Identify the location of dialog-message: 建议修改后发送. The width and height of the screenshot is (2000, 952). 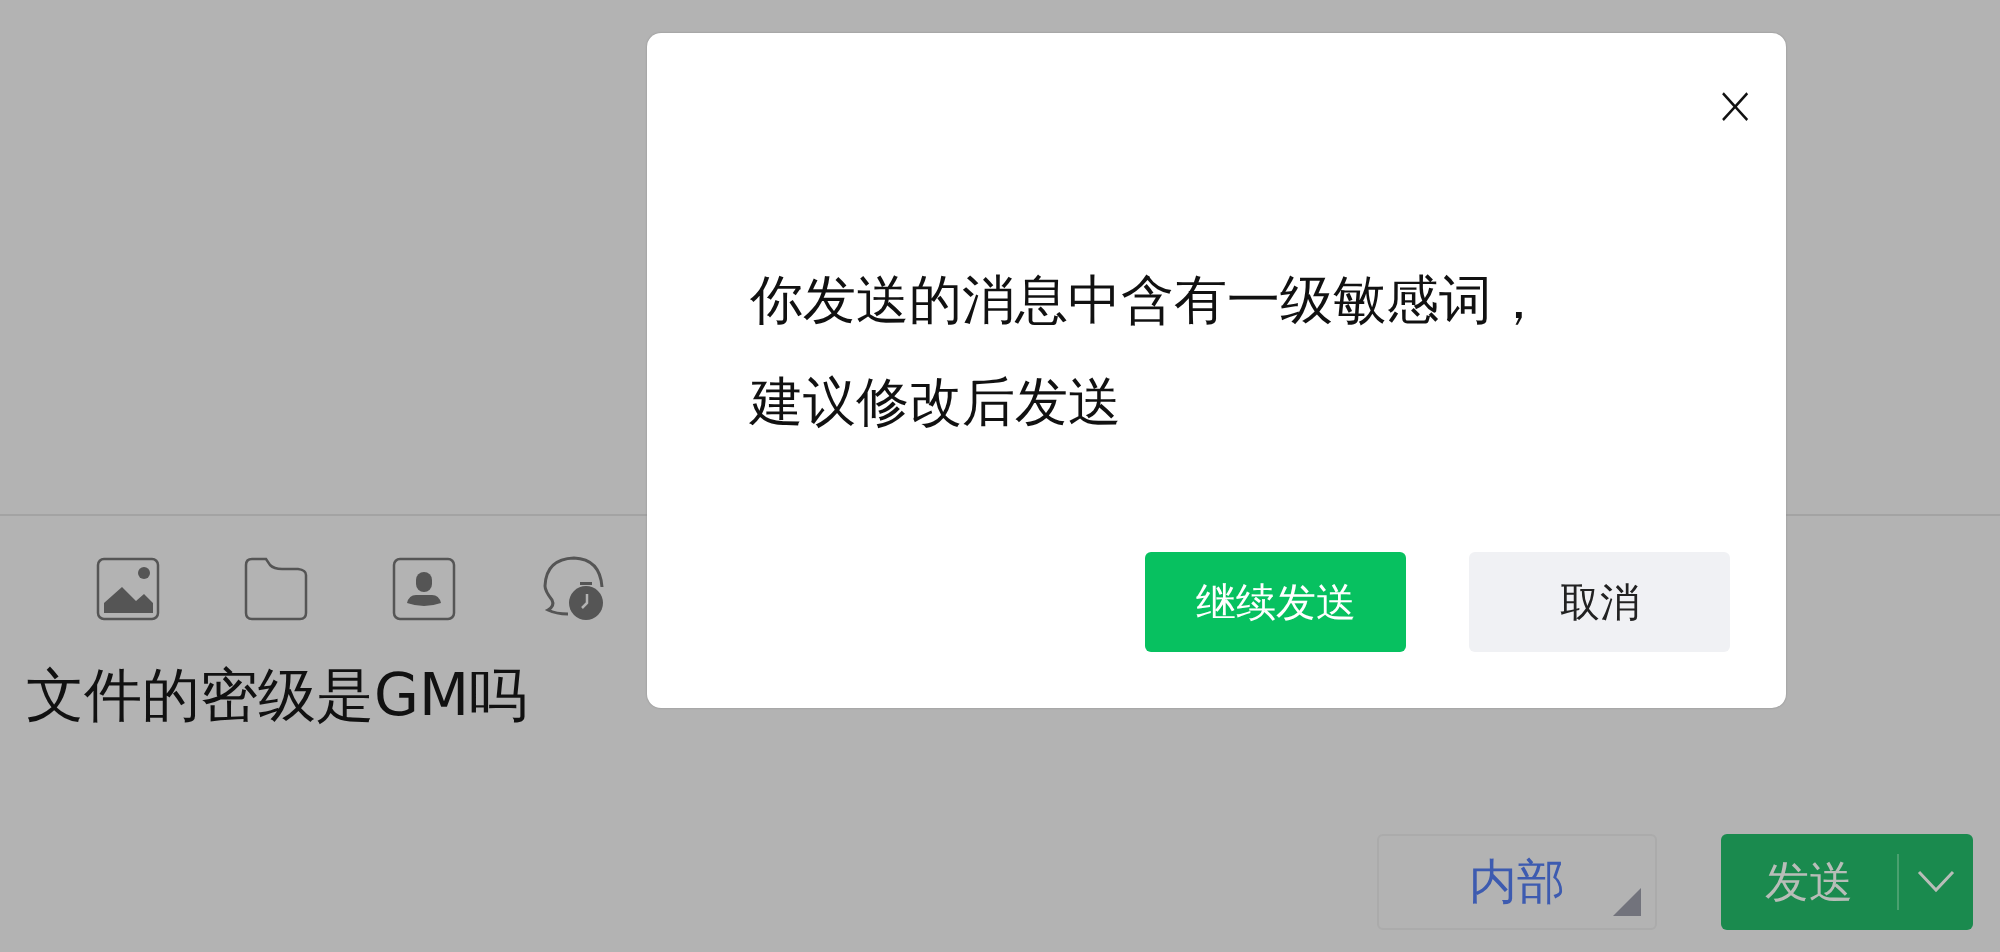
(935, 402).